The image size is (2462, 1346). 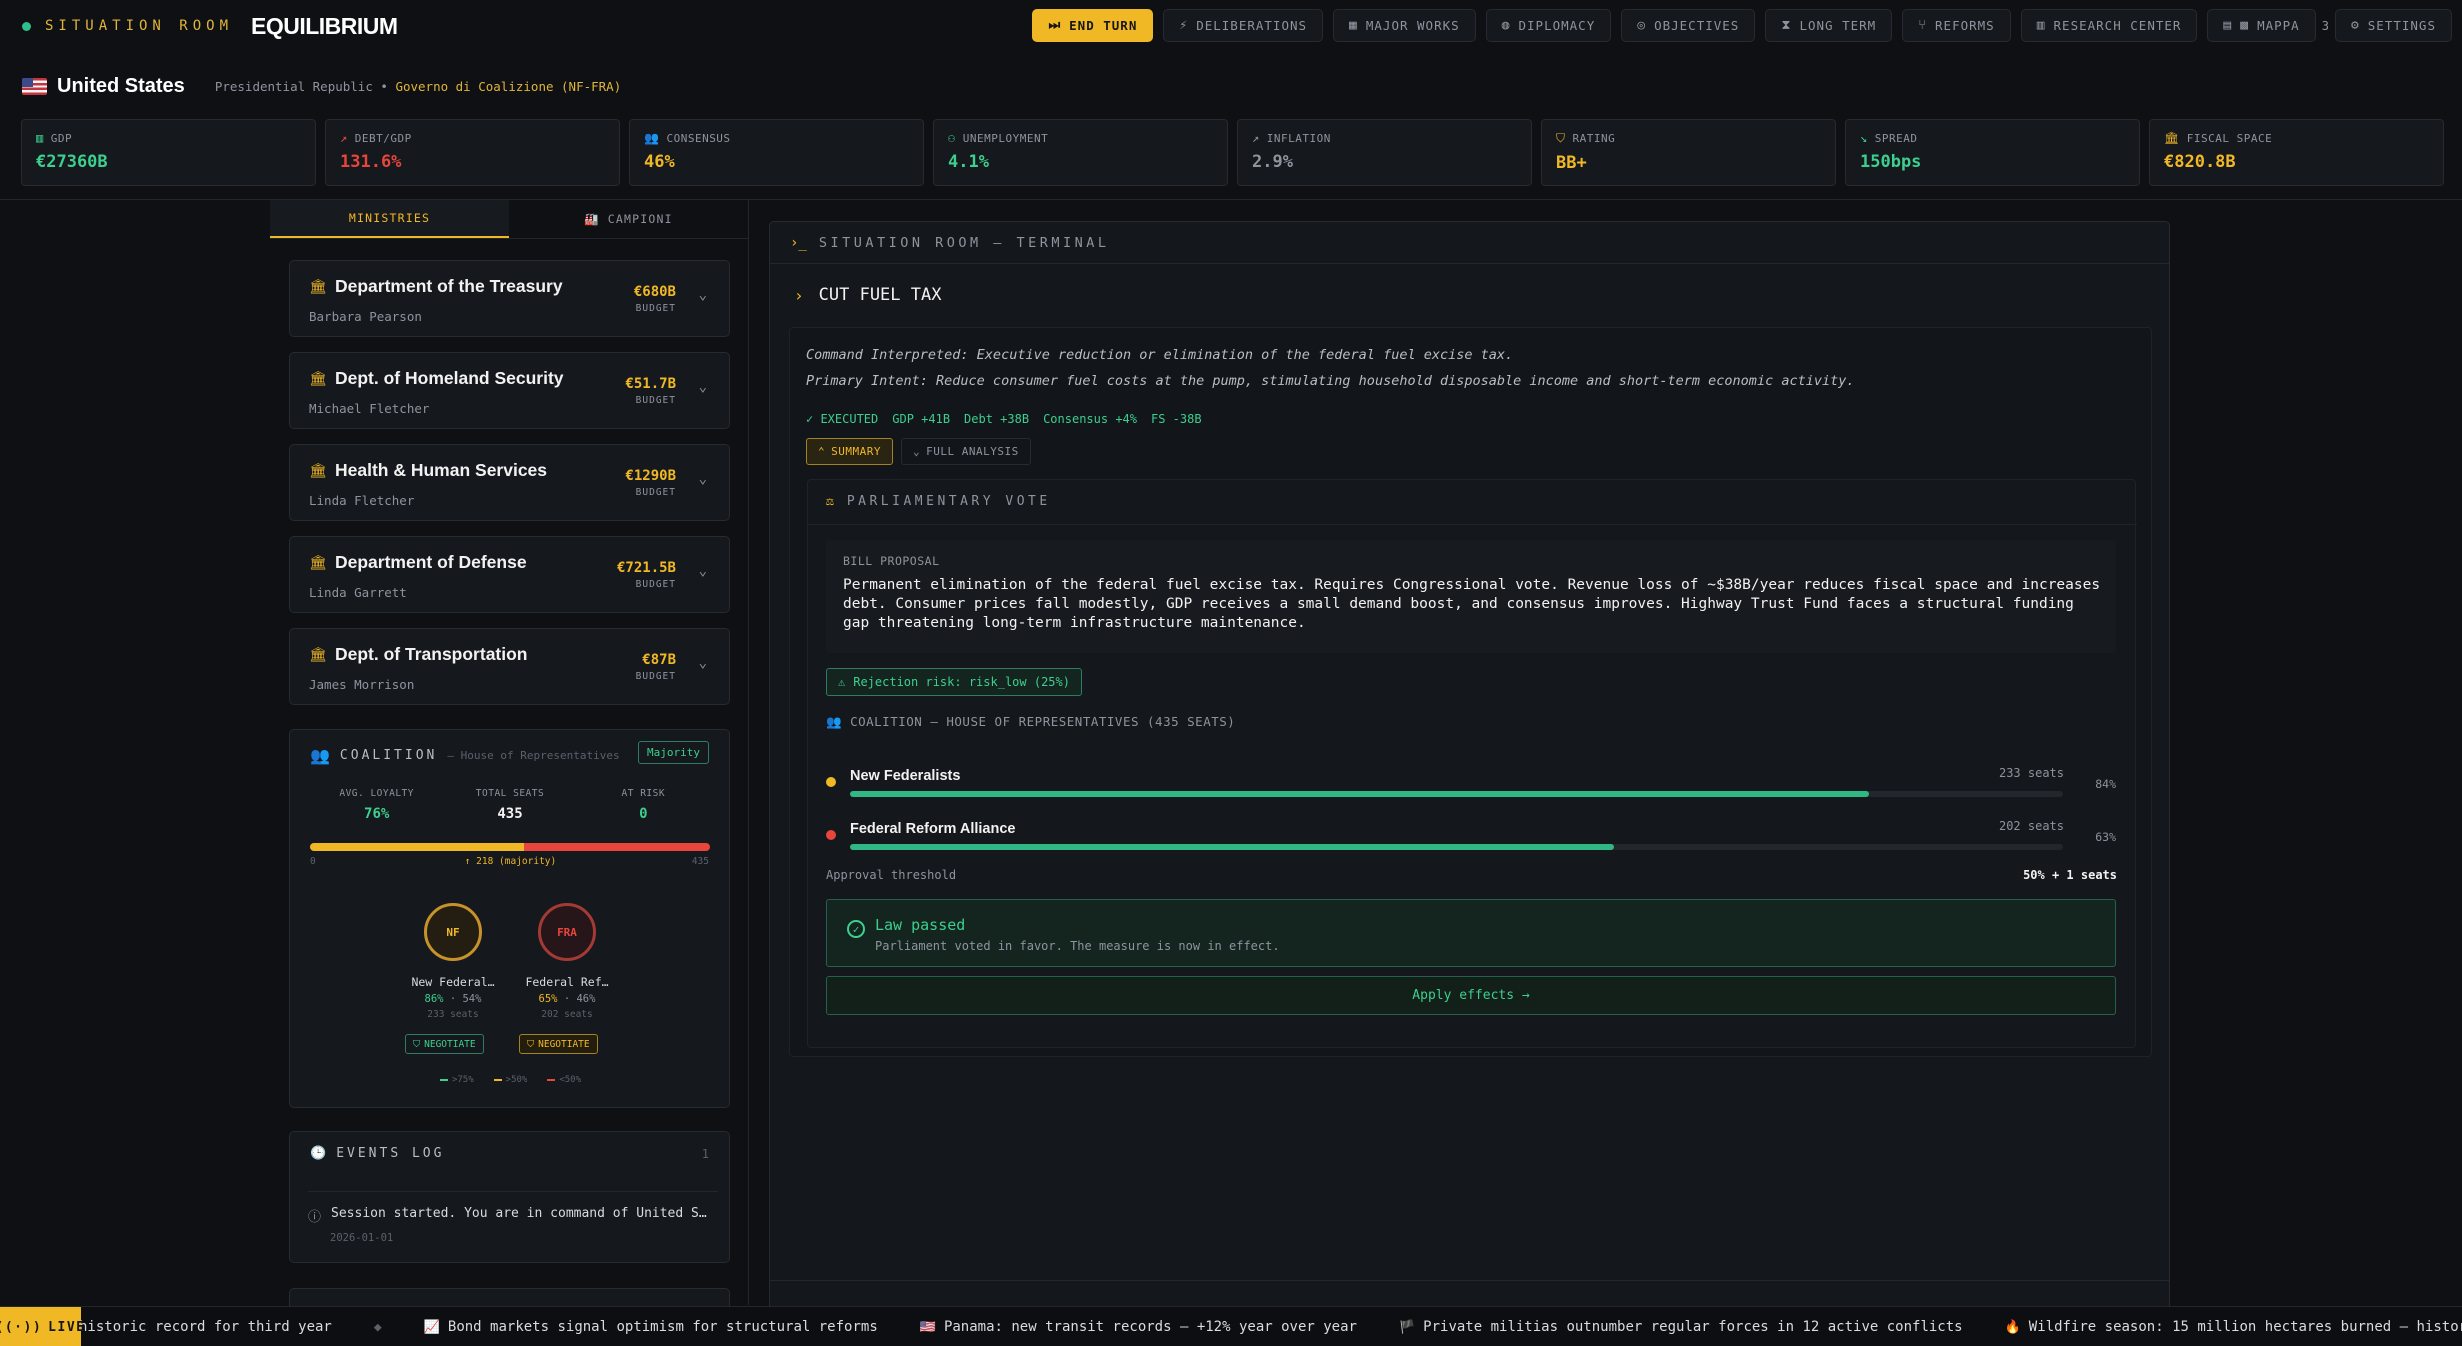 I want to click on stat-value: 131.6%, so click(x=371, y=162).